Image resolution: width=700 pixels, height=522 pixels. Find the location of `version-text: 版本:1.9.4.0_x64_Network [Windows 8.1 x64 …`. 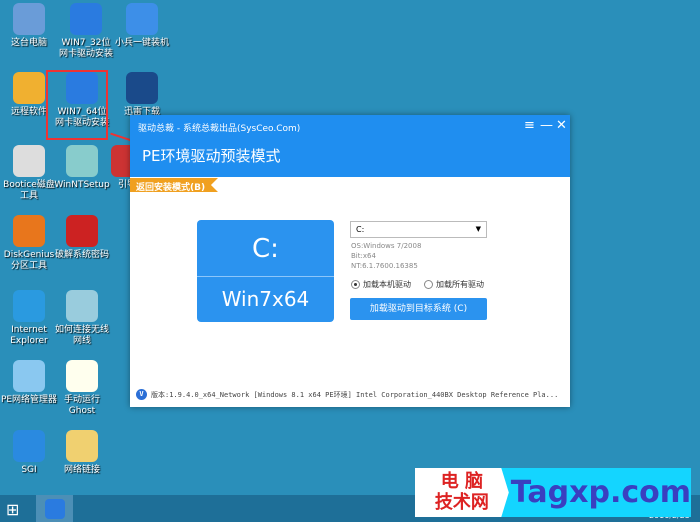

version-text: 版本:1.9.4.0_x64_Network [Windows 8.1 x64 … is located at coordinates (355, 394).